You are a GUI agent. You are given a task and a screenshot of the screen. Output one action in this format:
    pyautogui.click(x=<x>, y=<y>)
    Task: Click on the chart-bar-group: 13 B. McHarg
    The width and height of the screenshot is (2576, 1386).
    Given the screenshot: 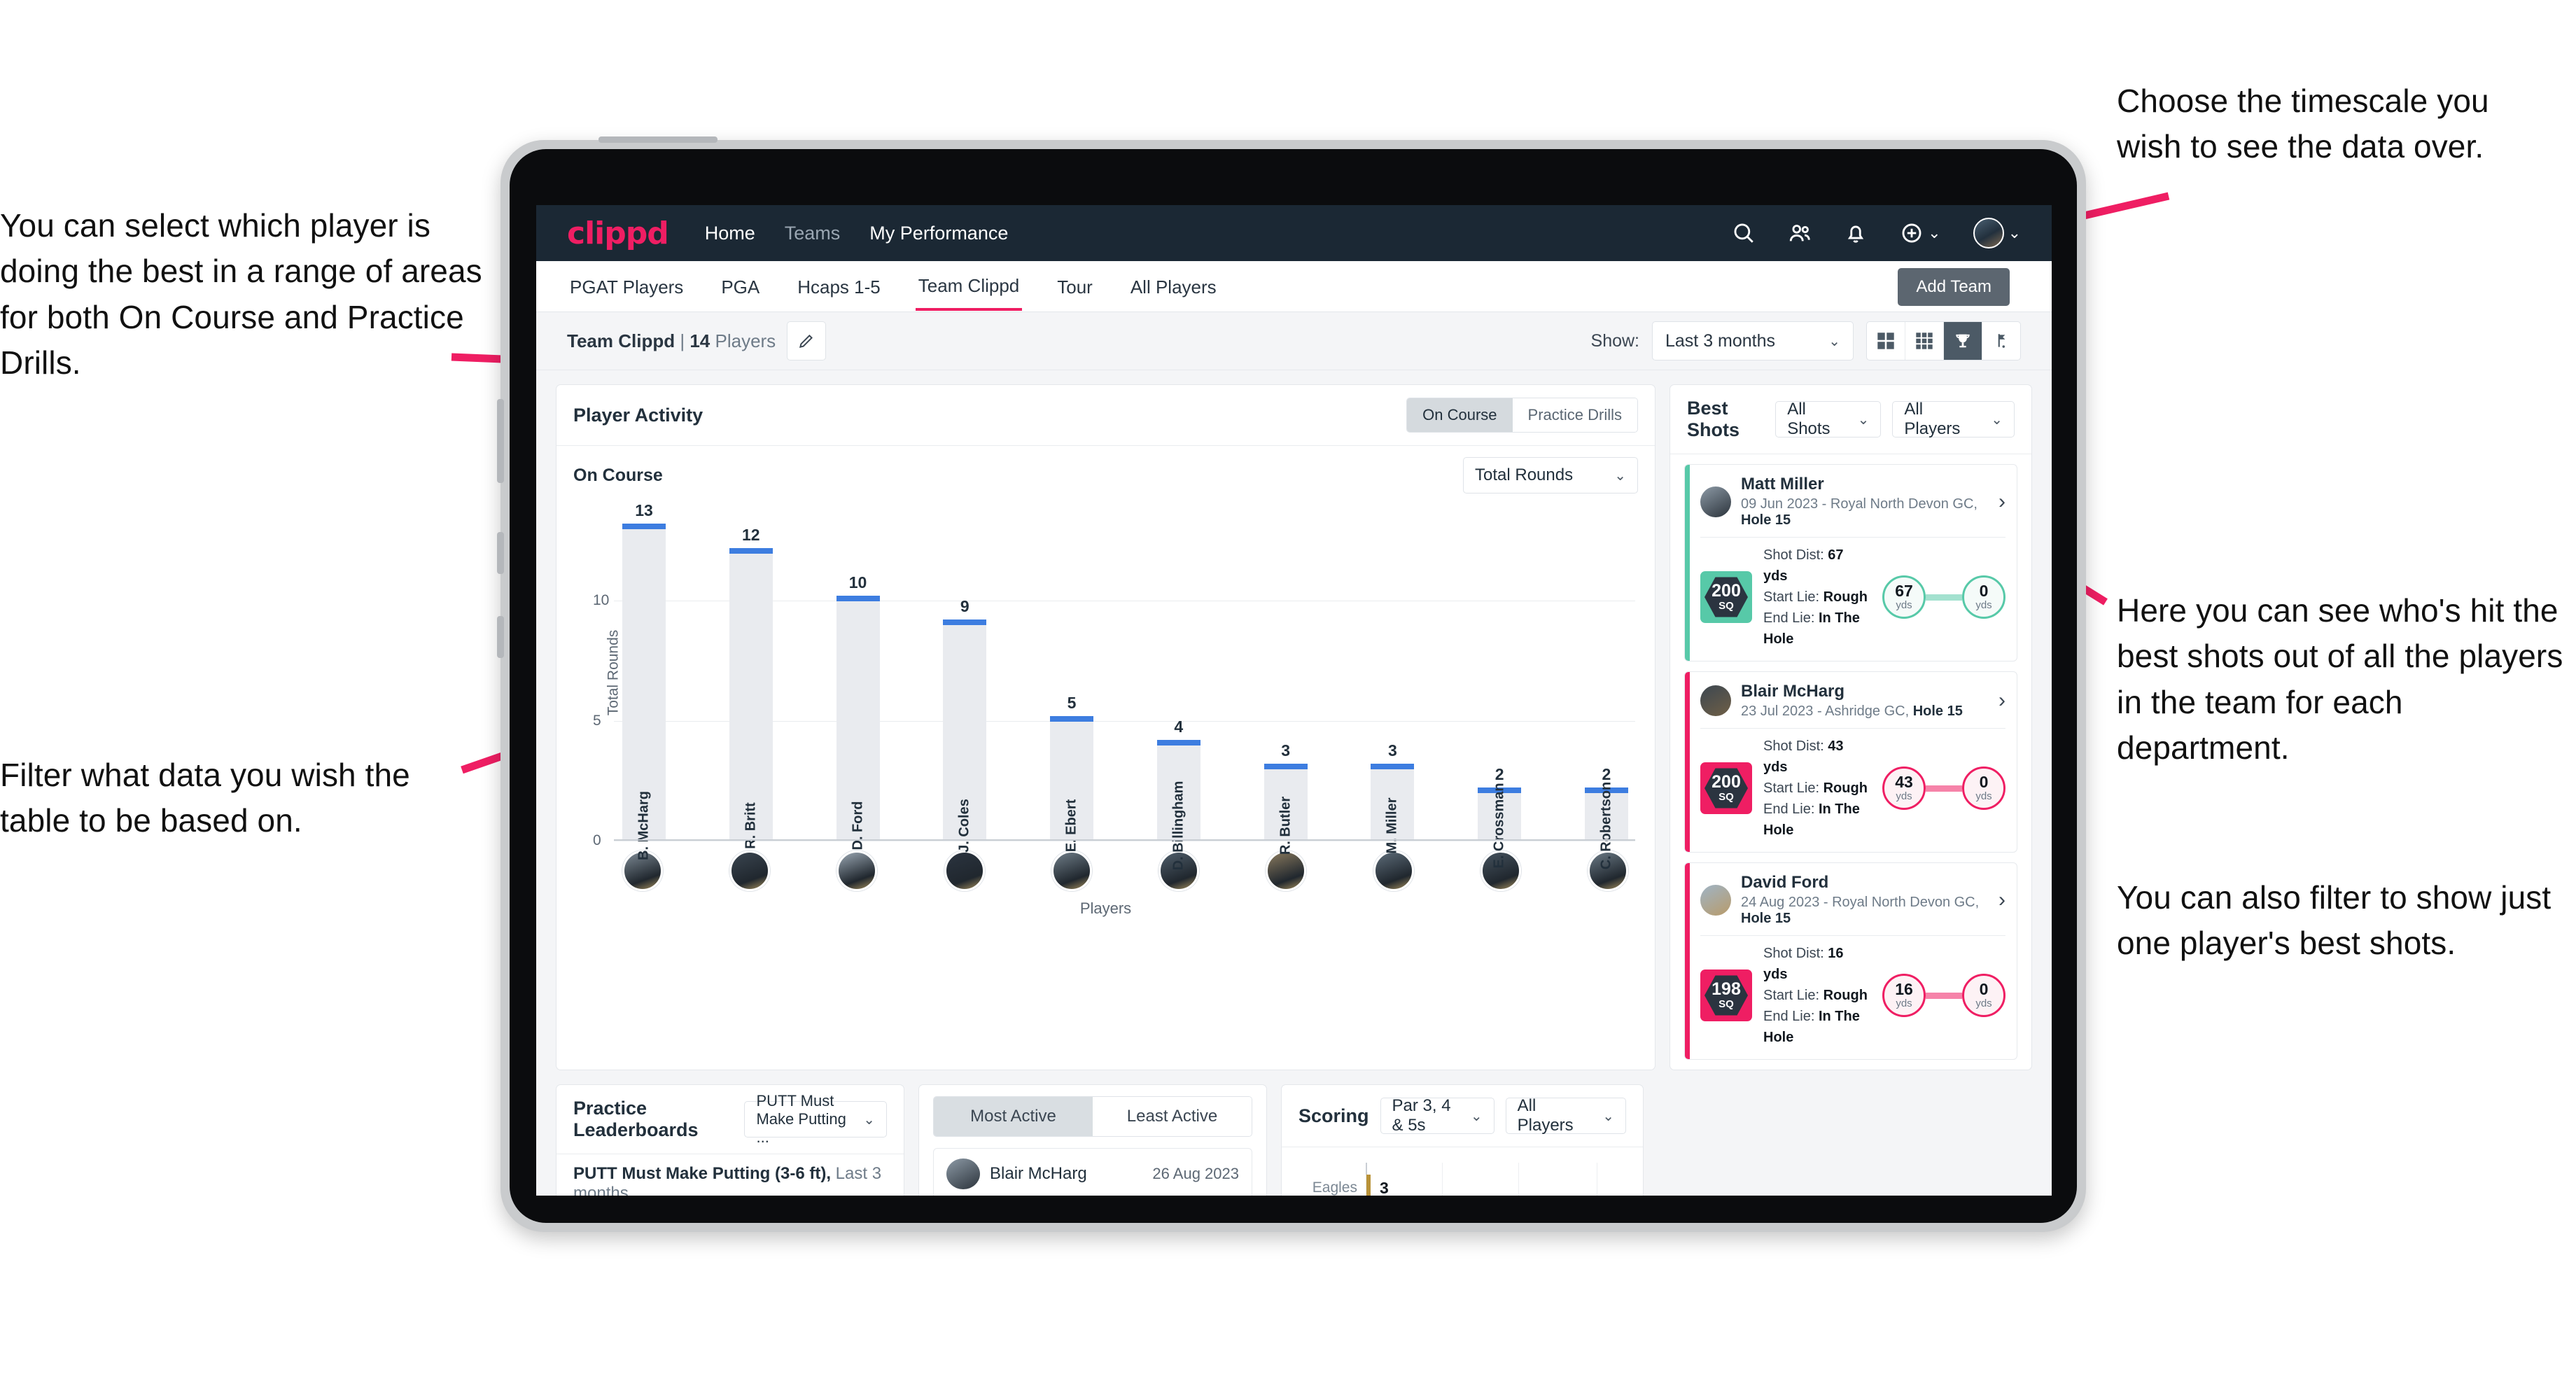 What is the action you would take?
    pyautogui.click(x=644, y=680)
    